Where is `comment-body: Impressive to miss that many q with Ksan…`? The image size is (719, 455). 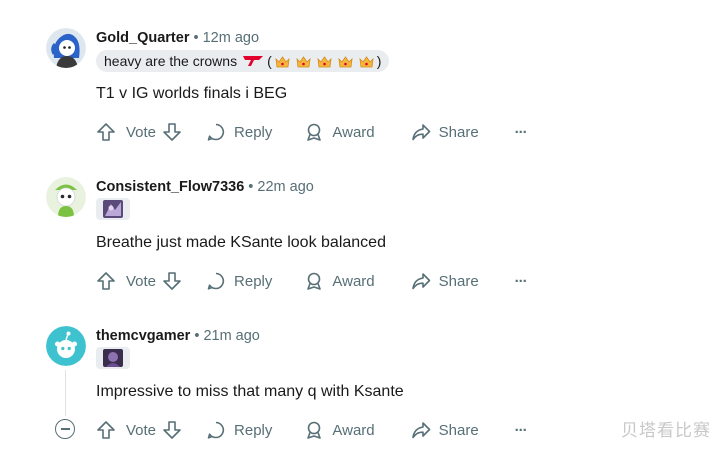
comment-body: Impressive to miss that many q with Ksan… is located at coordinates (250, 391).